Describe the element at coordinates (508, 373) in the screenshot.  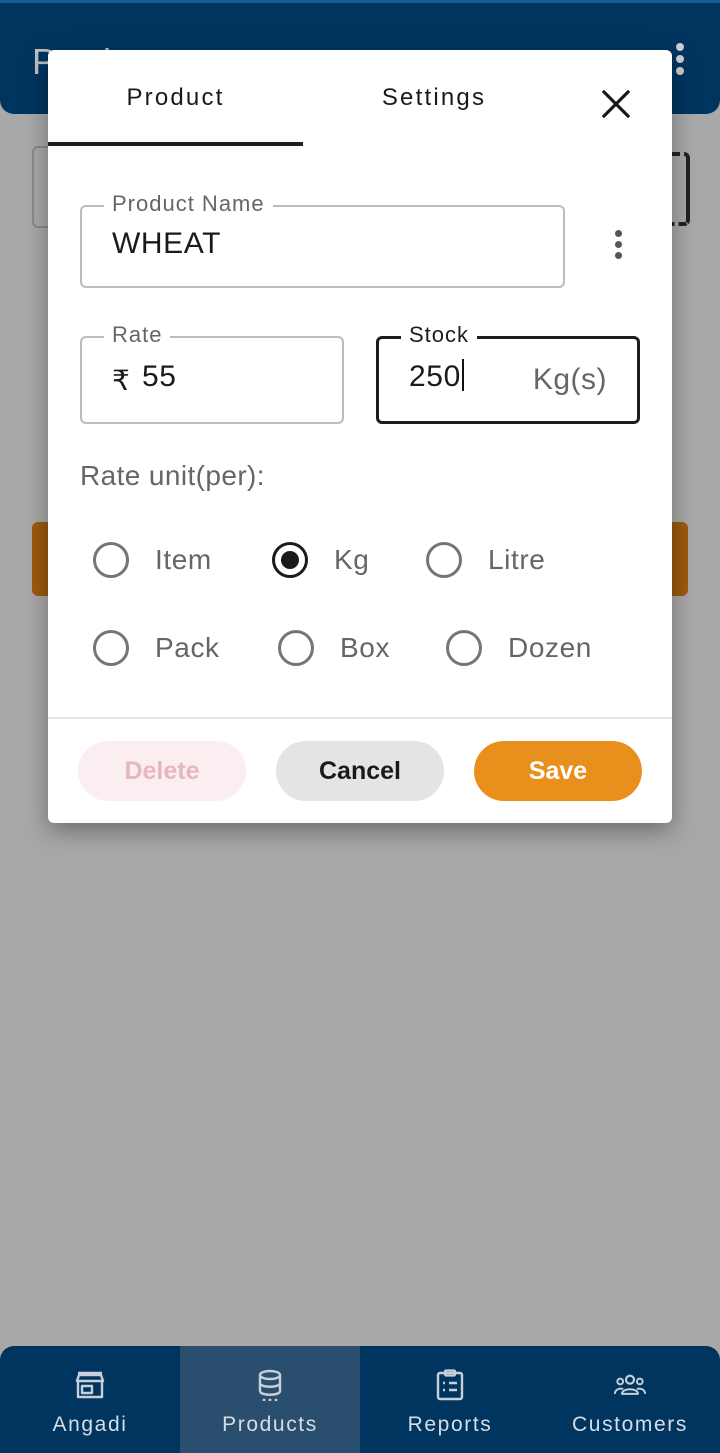
I see `stock-field: Stock 250 Kg(s)` at that location.